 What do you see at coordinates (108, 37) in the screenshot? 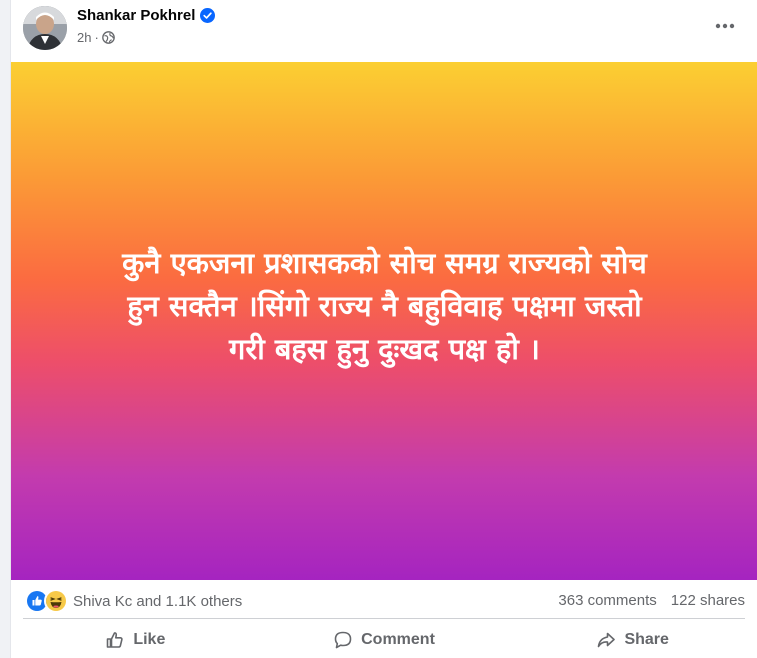
I see `globe-icon` at bounding box center [108, 37].